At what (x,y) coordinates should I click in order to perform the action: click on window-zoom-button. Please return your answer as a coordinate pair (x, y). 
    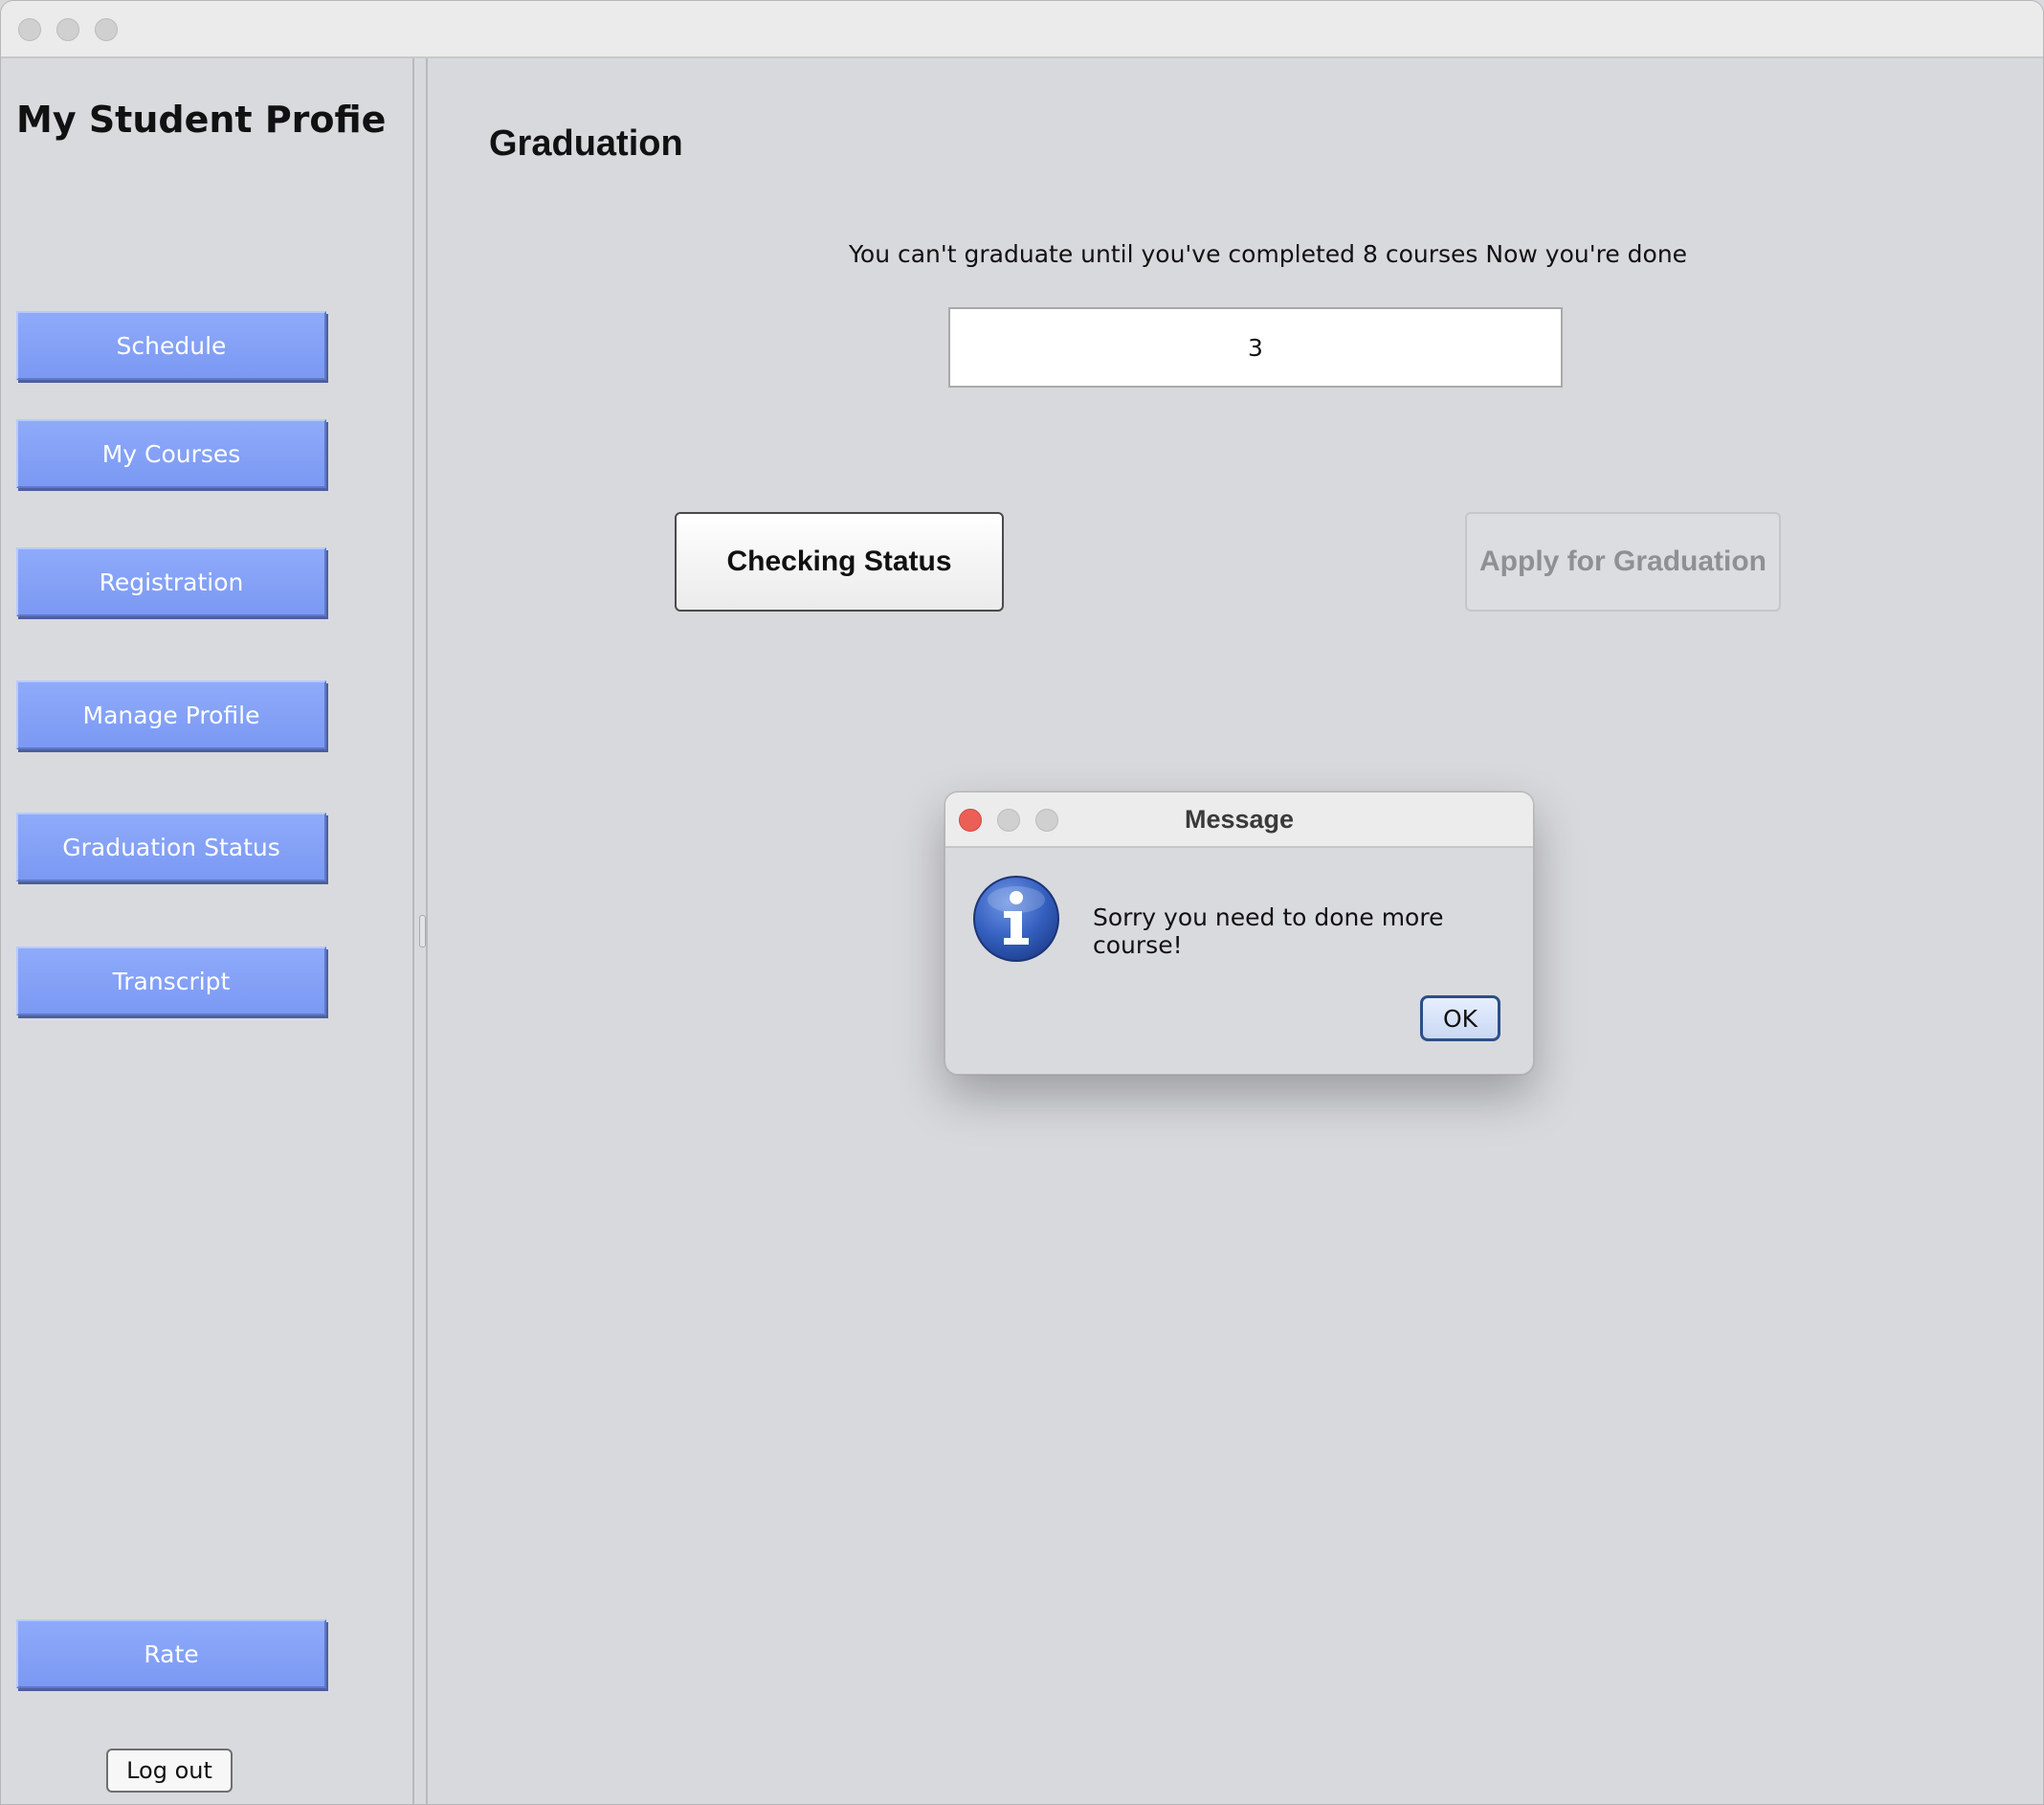
    Looking at the image, I should click on (106, 30).